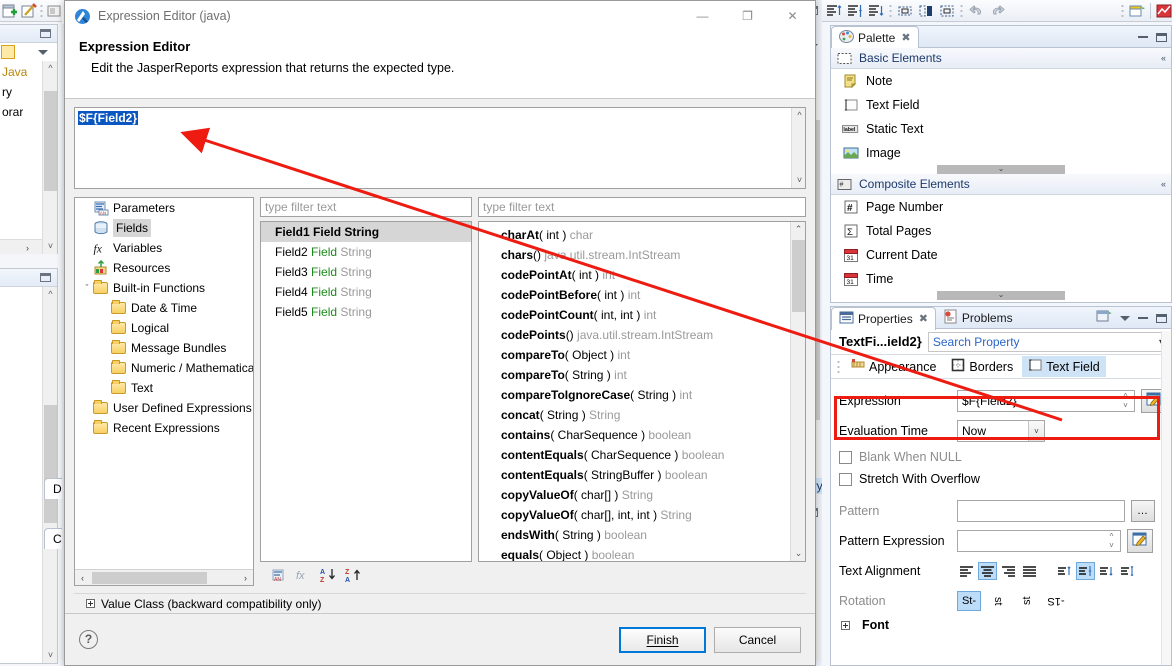  I want to click on fields-list-item: Field5 Field String, so click(366, 312).